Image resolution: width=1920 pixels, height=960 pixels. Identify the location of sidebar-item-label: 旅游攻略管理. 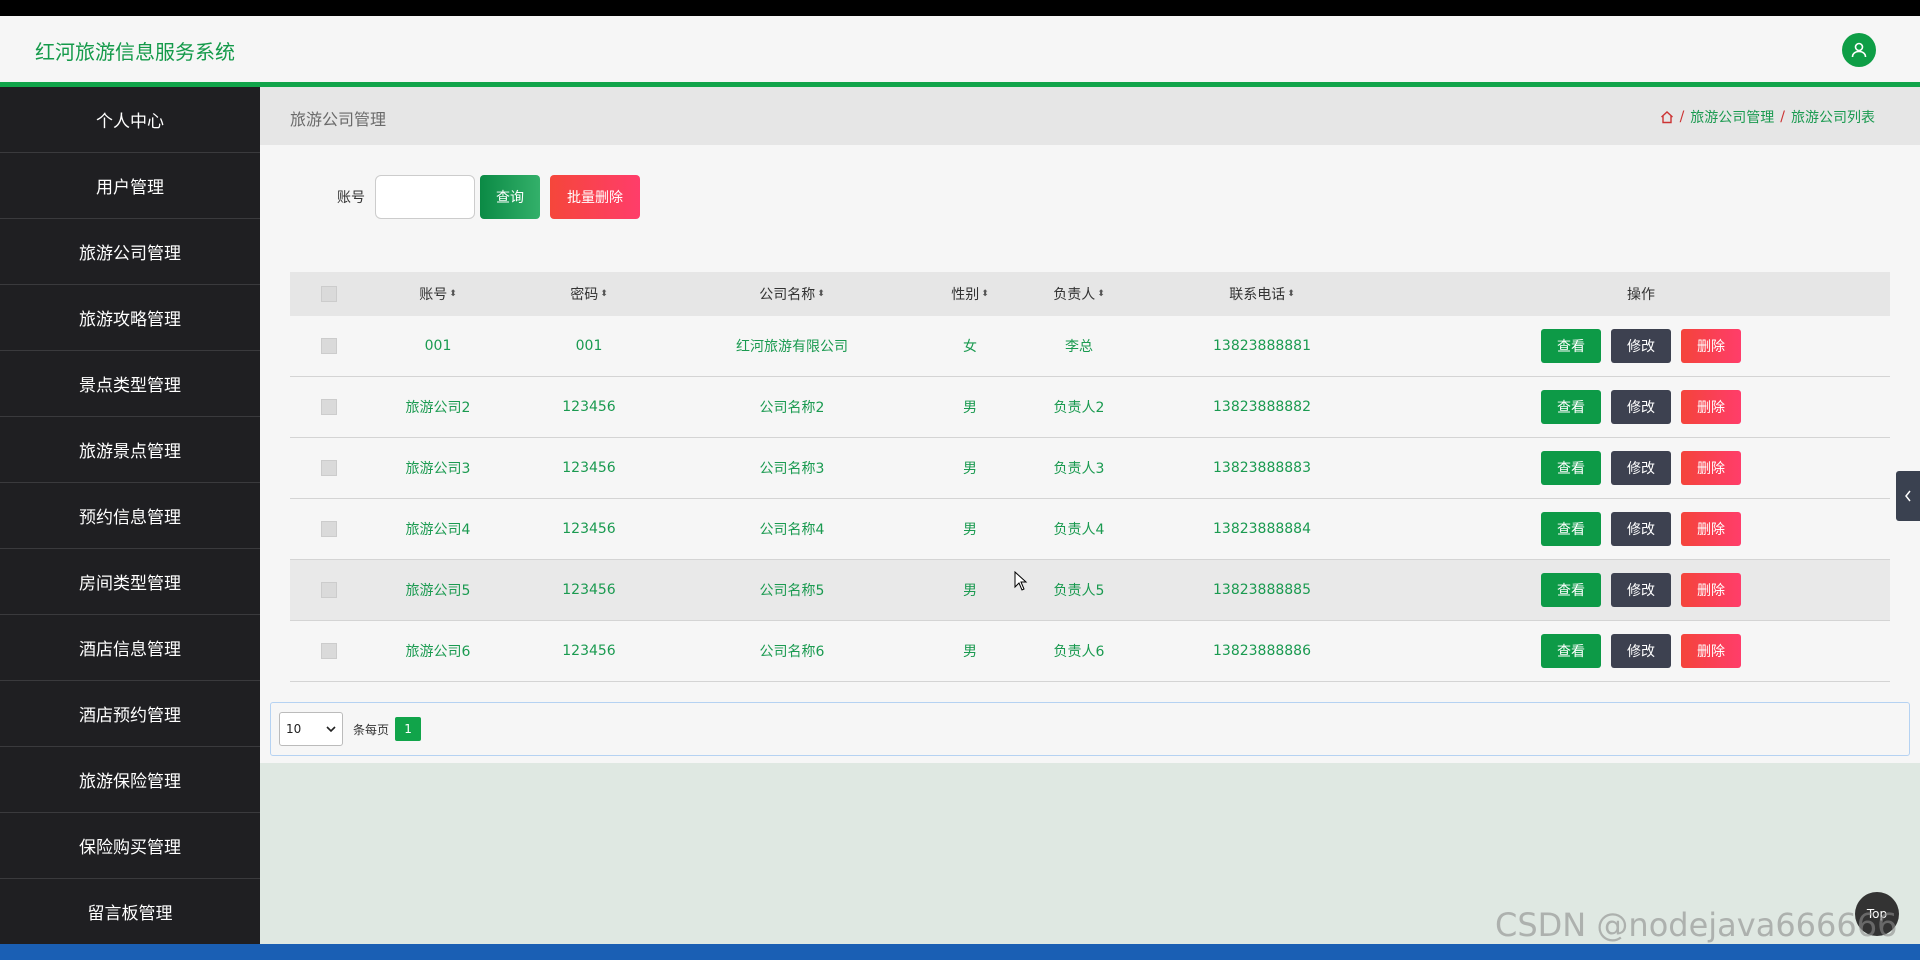
(130, 320).